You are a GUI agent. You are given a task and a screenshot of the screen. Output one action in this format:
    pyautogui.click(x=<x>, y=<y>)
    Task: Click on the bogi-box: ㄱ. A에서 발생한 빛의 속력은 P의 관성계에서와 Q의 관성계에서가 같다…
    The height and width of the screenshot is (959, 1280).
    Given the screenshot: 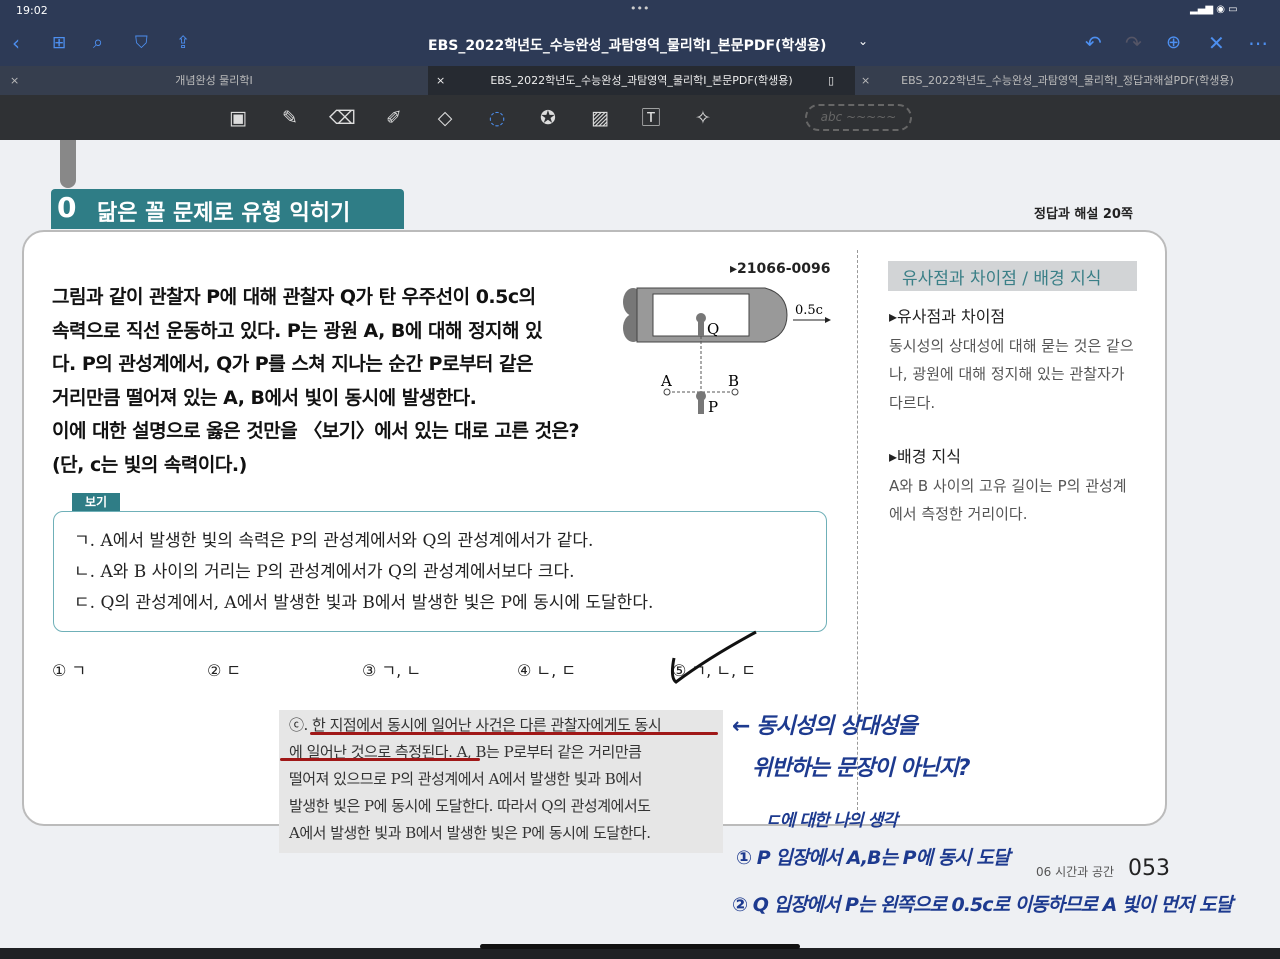 What is the action you would take?
    pyautogui.click(x=440, y=571)
    